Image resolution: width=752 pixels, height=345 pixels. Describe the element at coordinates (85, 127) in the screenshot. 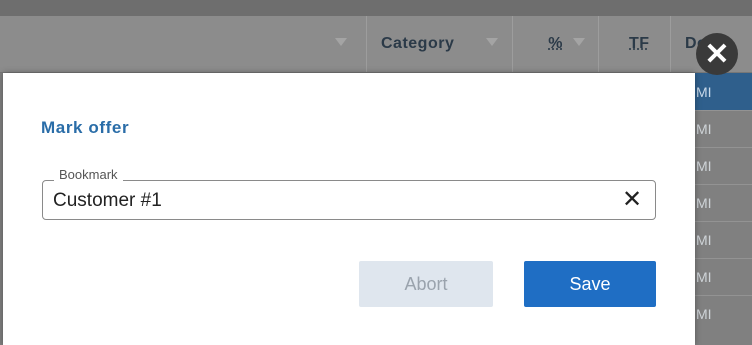

I see `dialog-title: Mark offer` at that location.